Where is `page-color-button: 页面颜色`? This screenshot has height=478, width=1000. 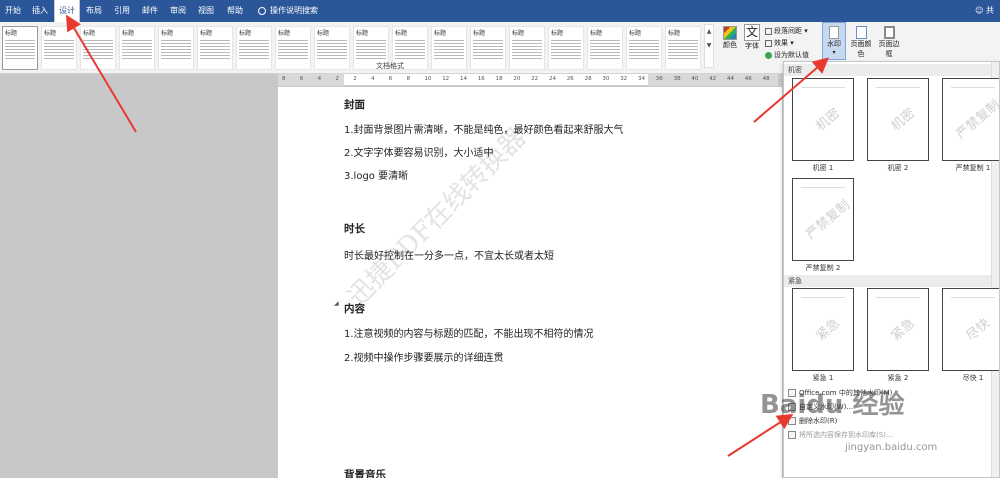 page-color-button: 页面颜色 is located at coordinates (861, 41).